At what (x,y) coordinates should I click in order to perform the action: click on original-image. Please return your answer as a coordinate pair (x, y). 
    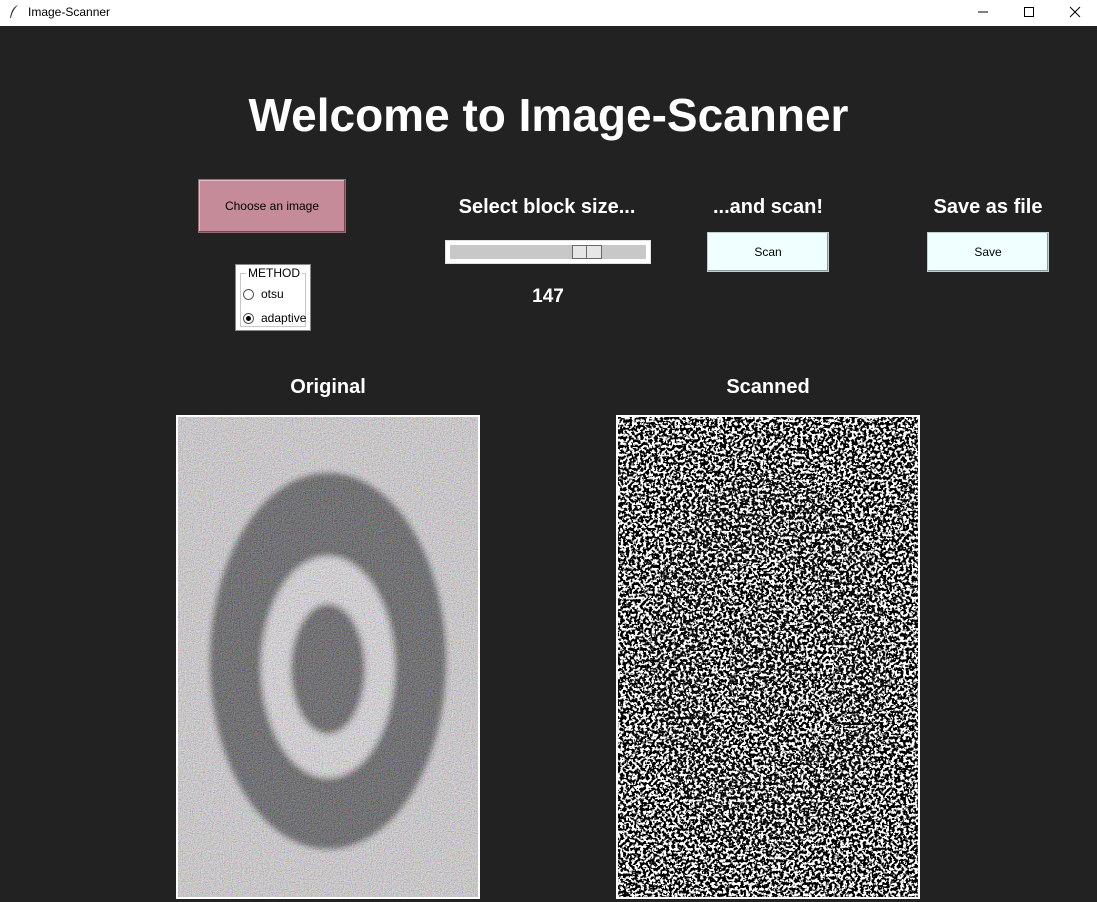
    Looking at the image, I should click on (328, 657).